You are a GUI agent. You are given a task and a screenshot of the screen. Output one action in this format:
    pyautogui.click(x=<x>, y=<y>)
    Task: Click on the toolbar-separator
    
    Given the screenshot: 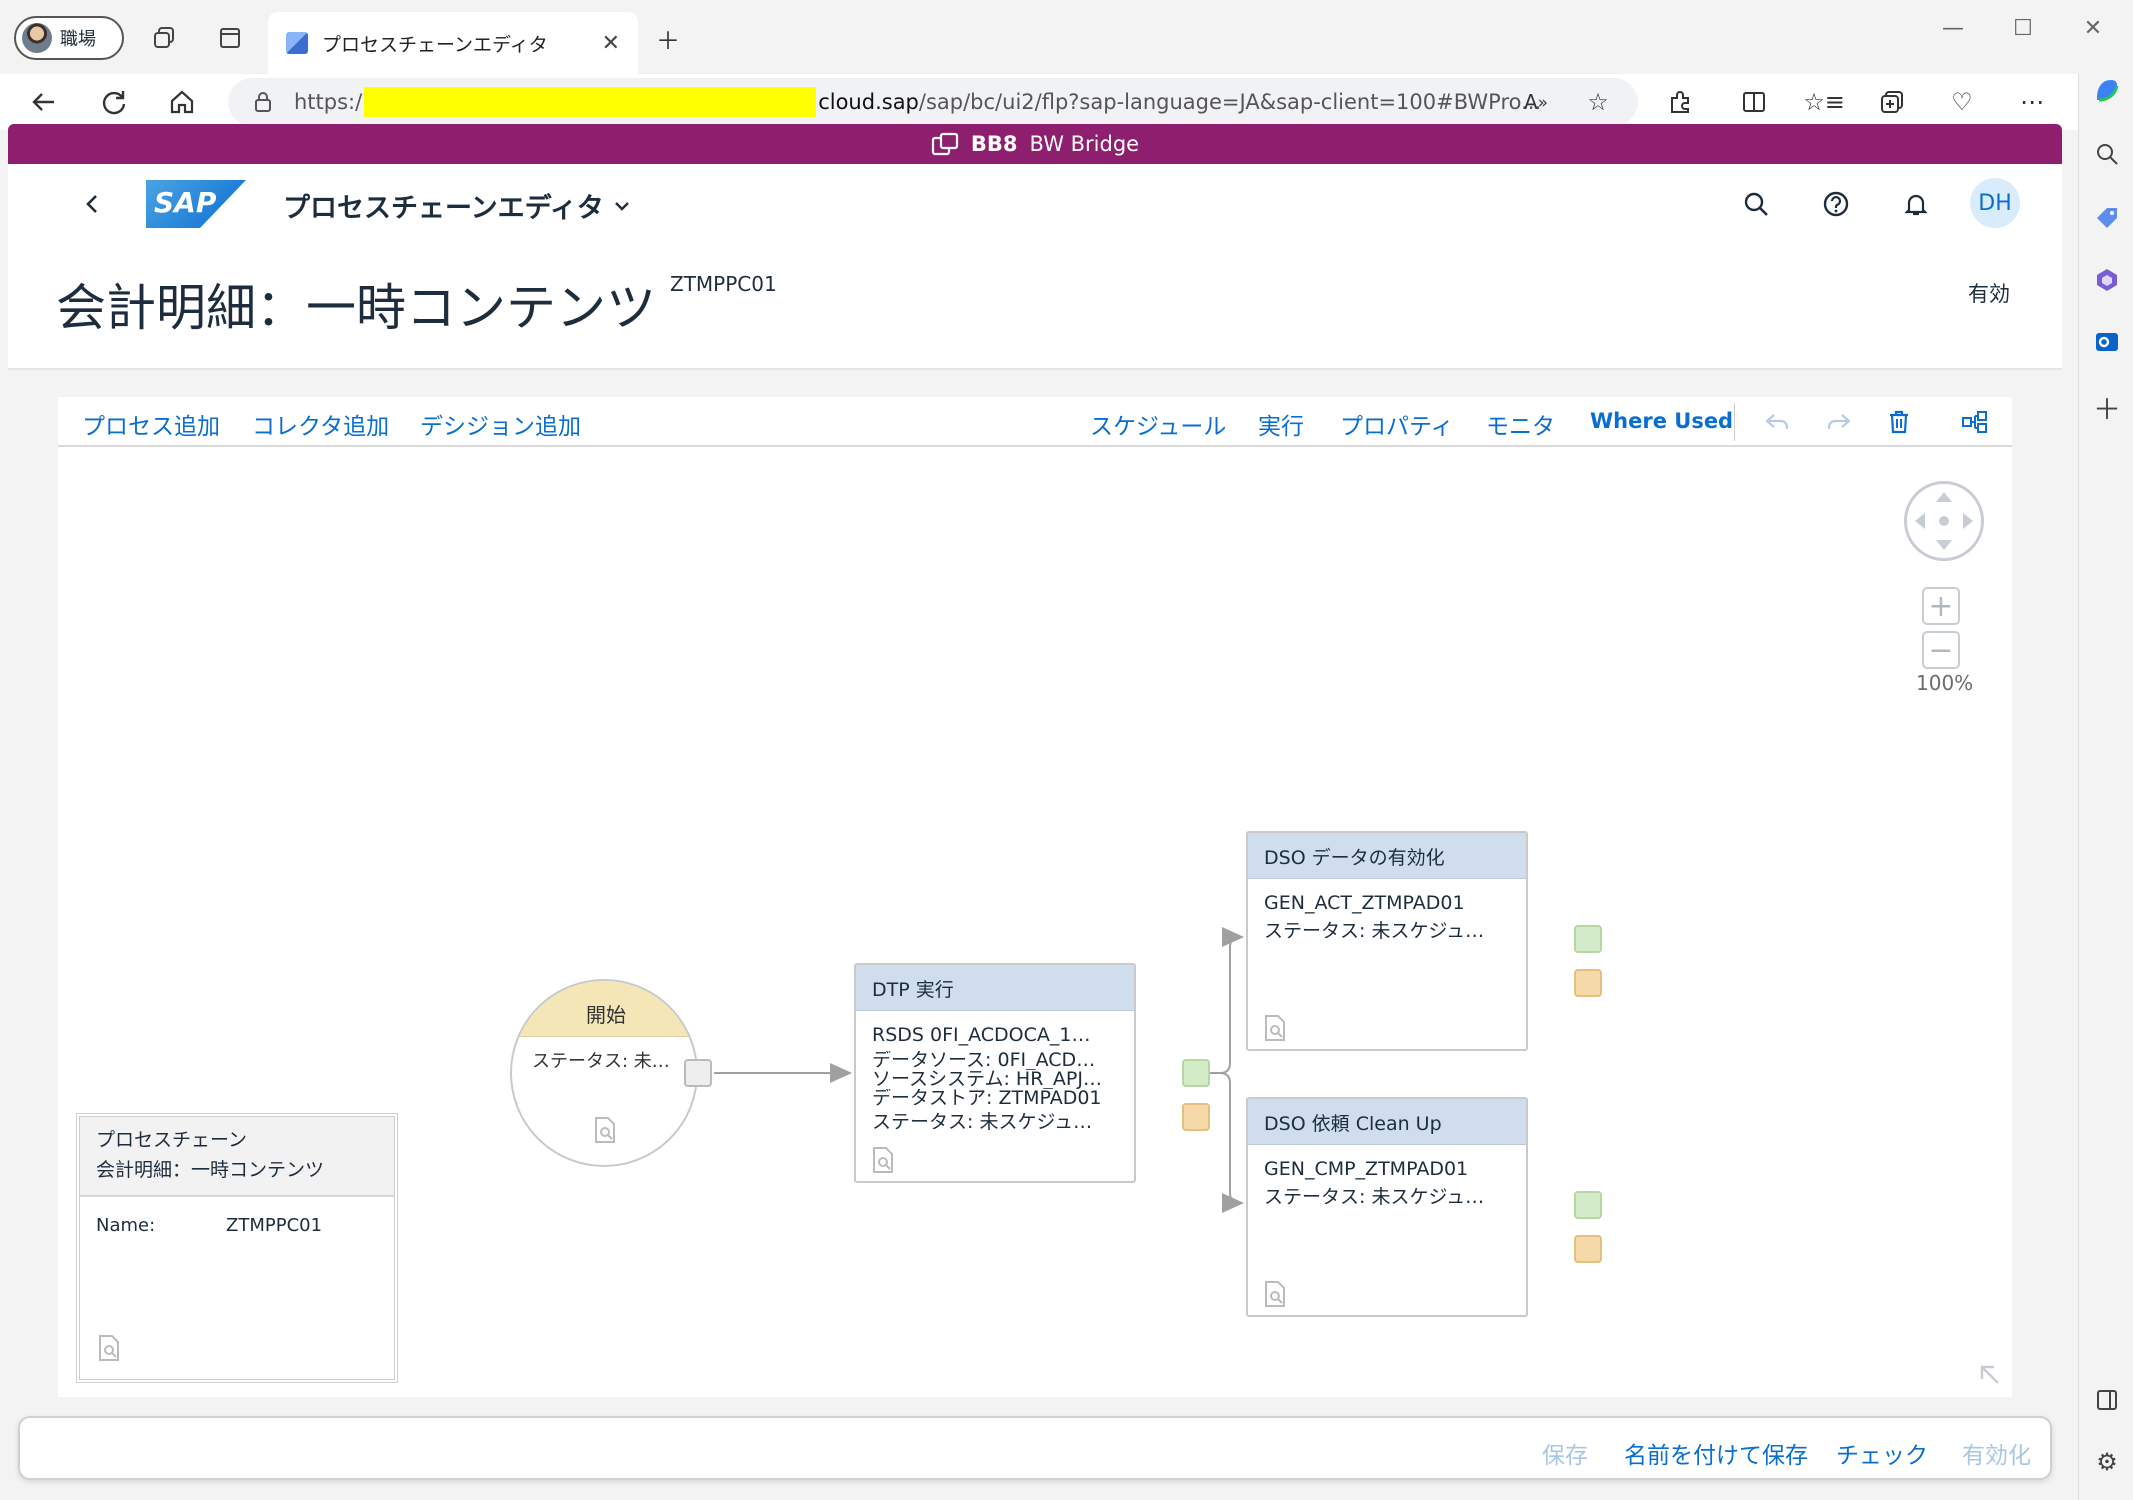 What is the action you would take?
    pyautogui.click(x=1734, y=422)
    